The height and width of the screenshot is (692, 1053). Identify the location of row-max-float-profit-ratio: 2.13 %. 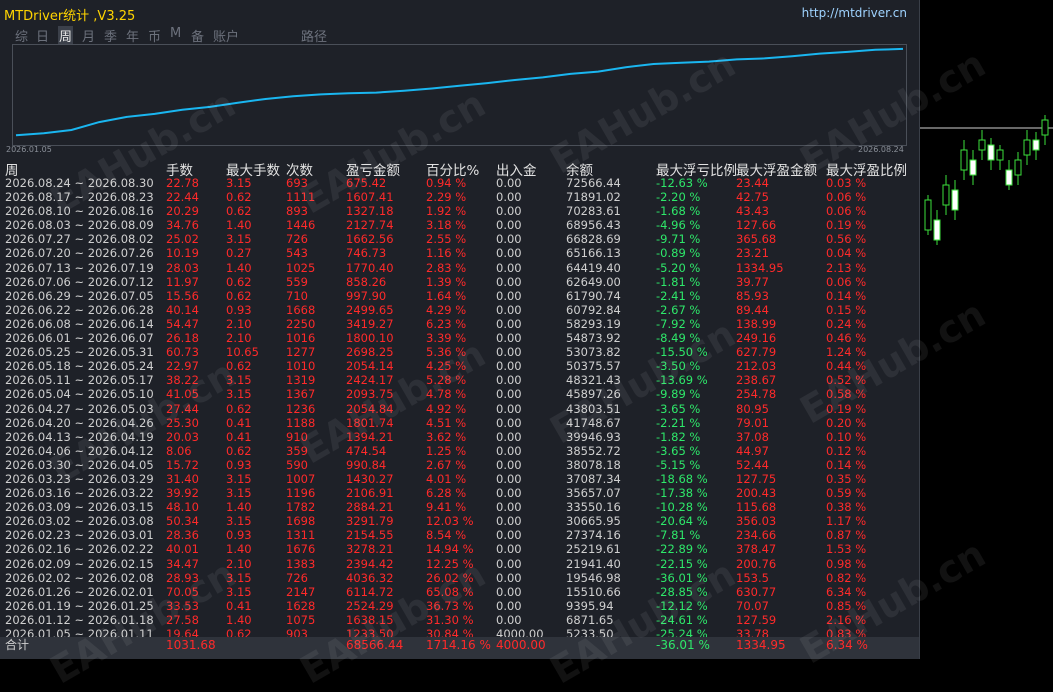
(846, 267).